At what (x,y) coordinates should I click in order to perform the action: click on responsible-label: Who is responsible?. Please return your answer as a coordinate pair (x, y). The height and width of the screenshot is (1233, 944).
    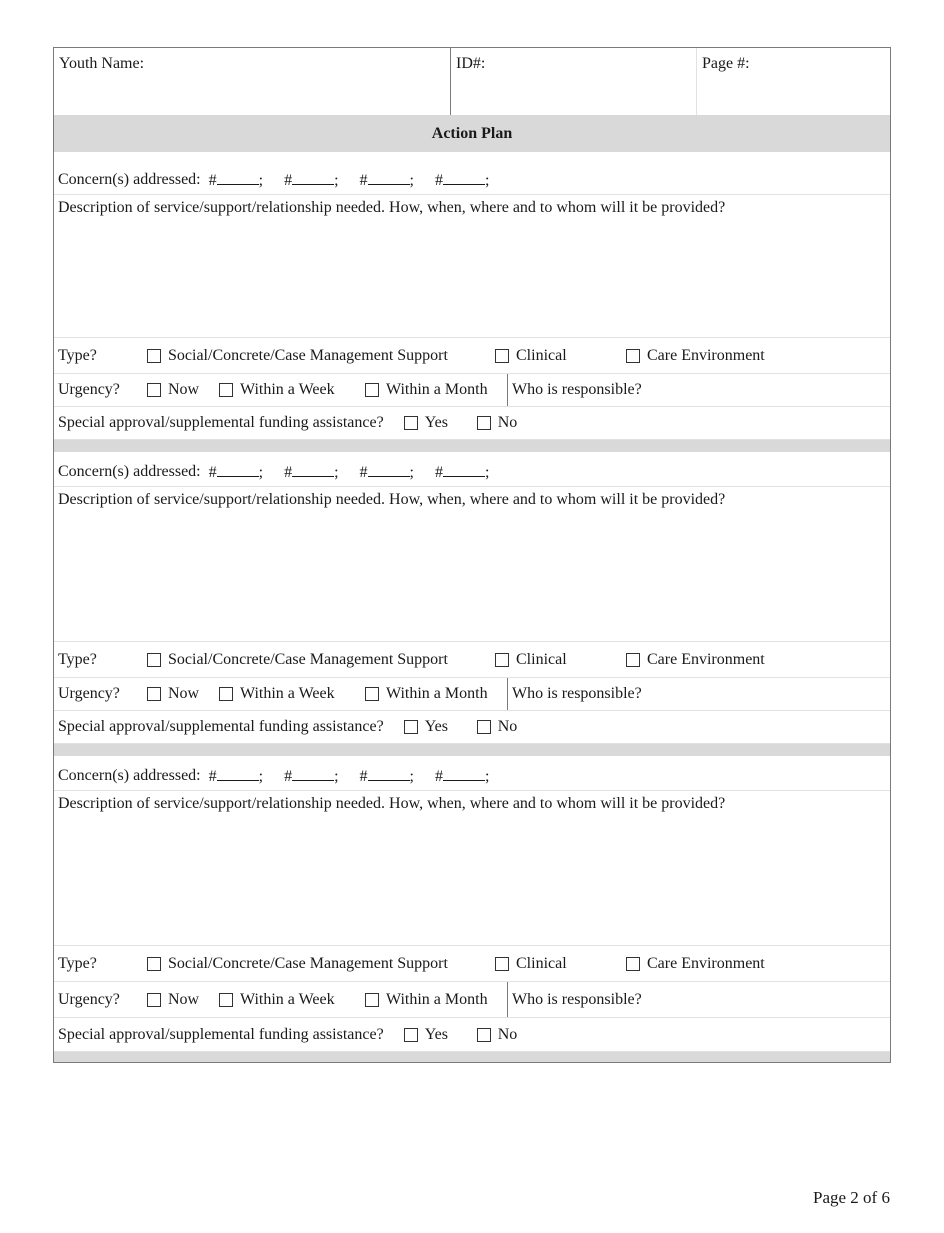
    Looking at the image, I should click on (577, 389).